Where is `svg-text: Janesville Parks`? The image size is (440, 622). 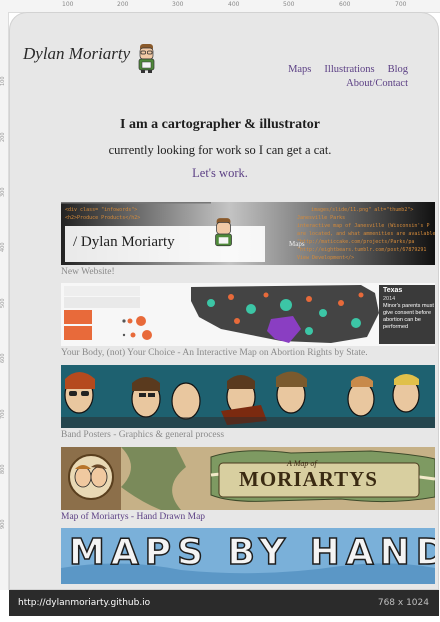
svg-text: Janesville Parks is located at coordinates (321, 218).